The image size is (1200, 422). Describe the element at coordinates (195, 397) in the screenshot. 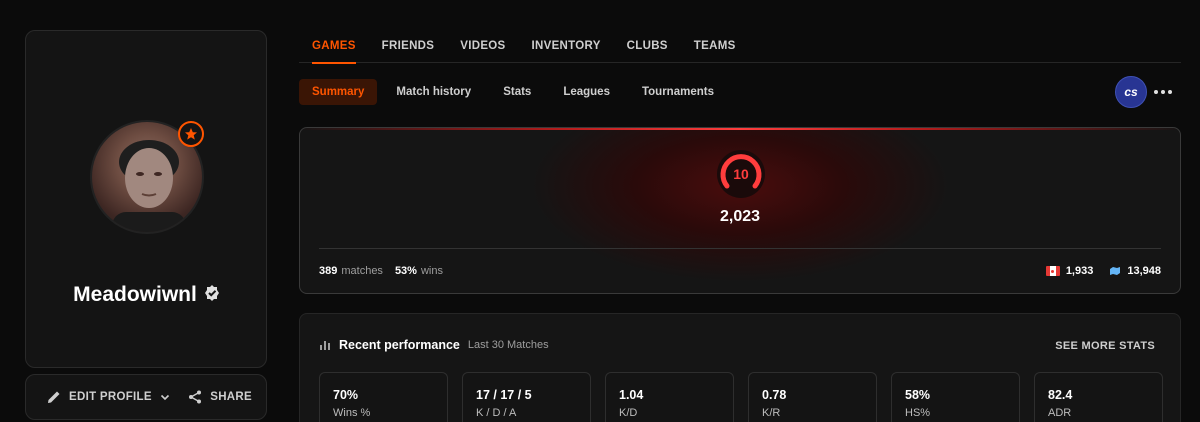

I see `share-icon` at that location.